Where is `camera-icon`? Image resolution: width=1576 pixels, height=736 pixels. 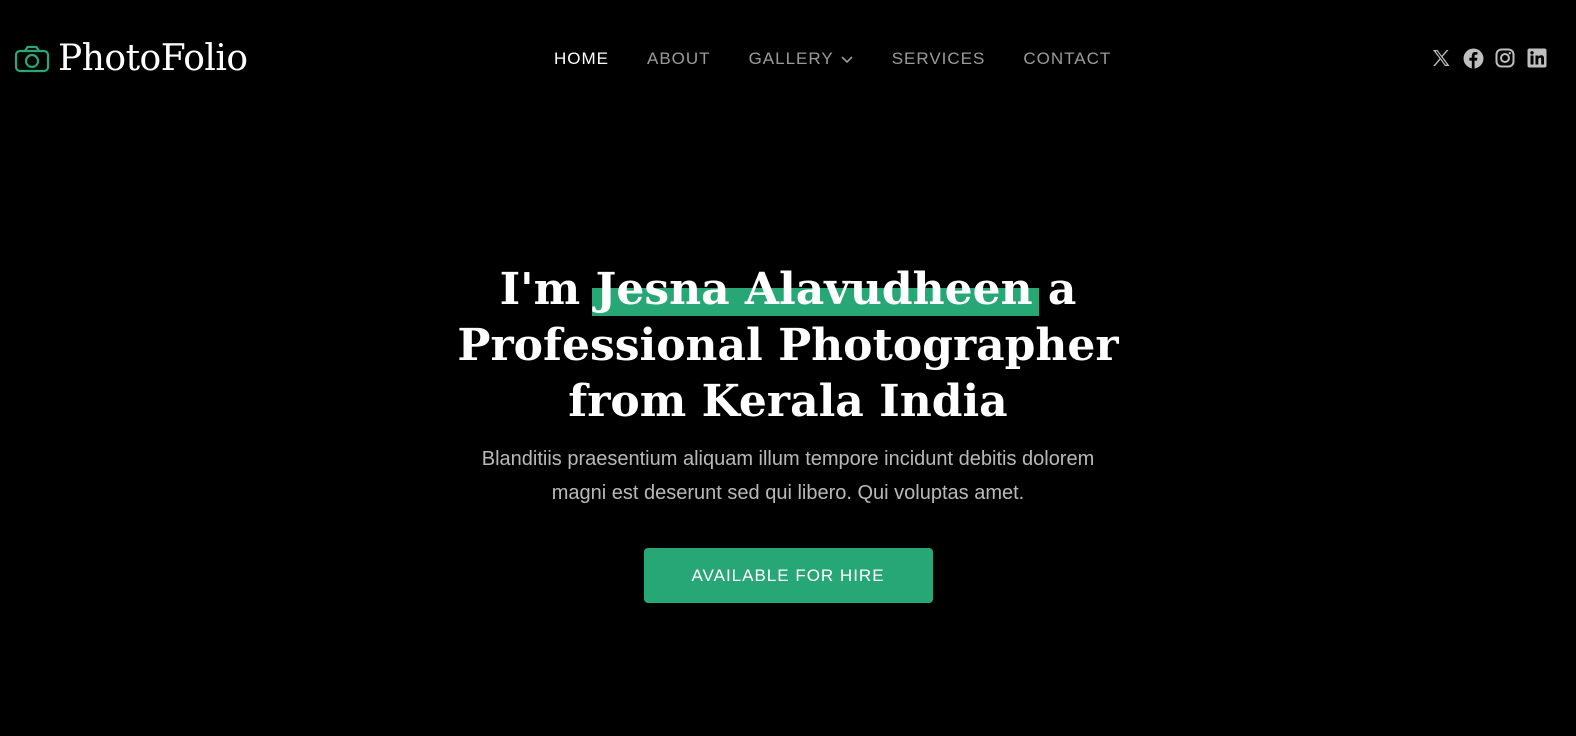 camera-icon is located at coordinates (32, 59).